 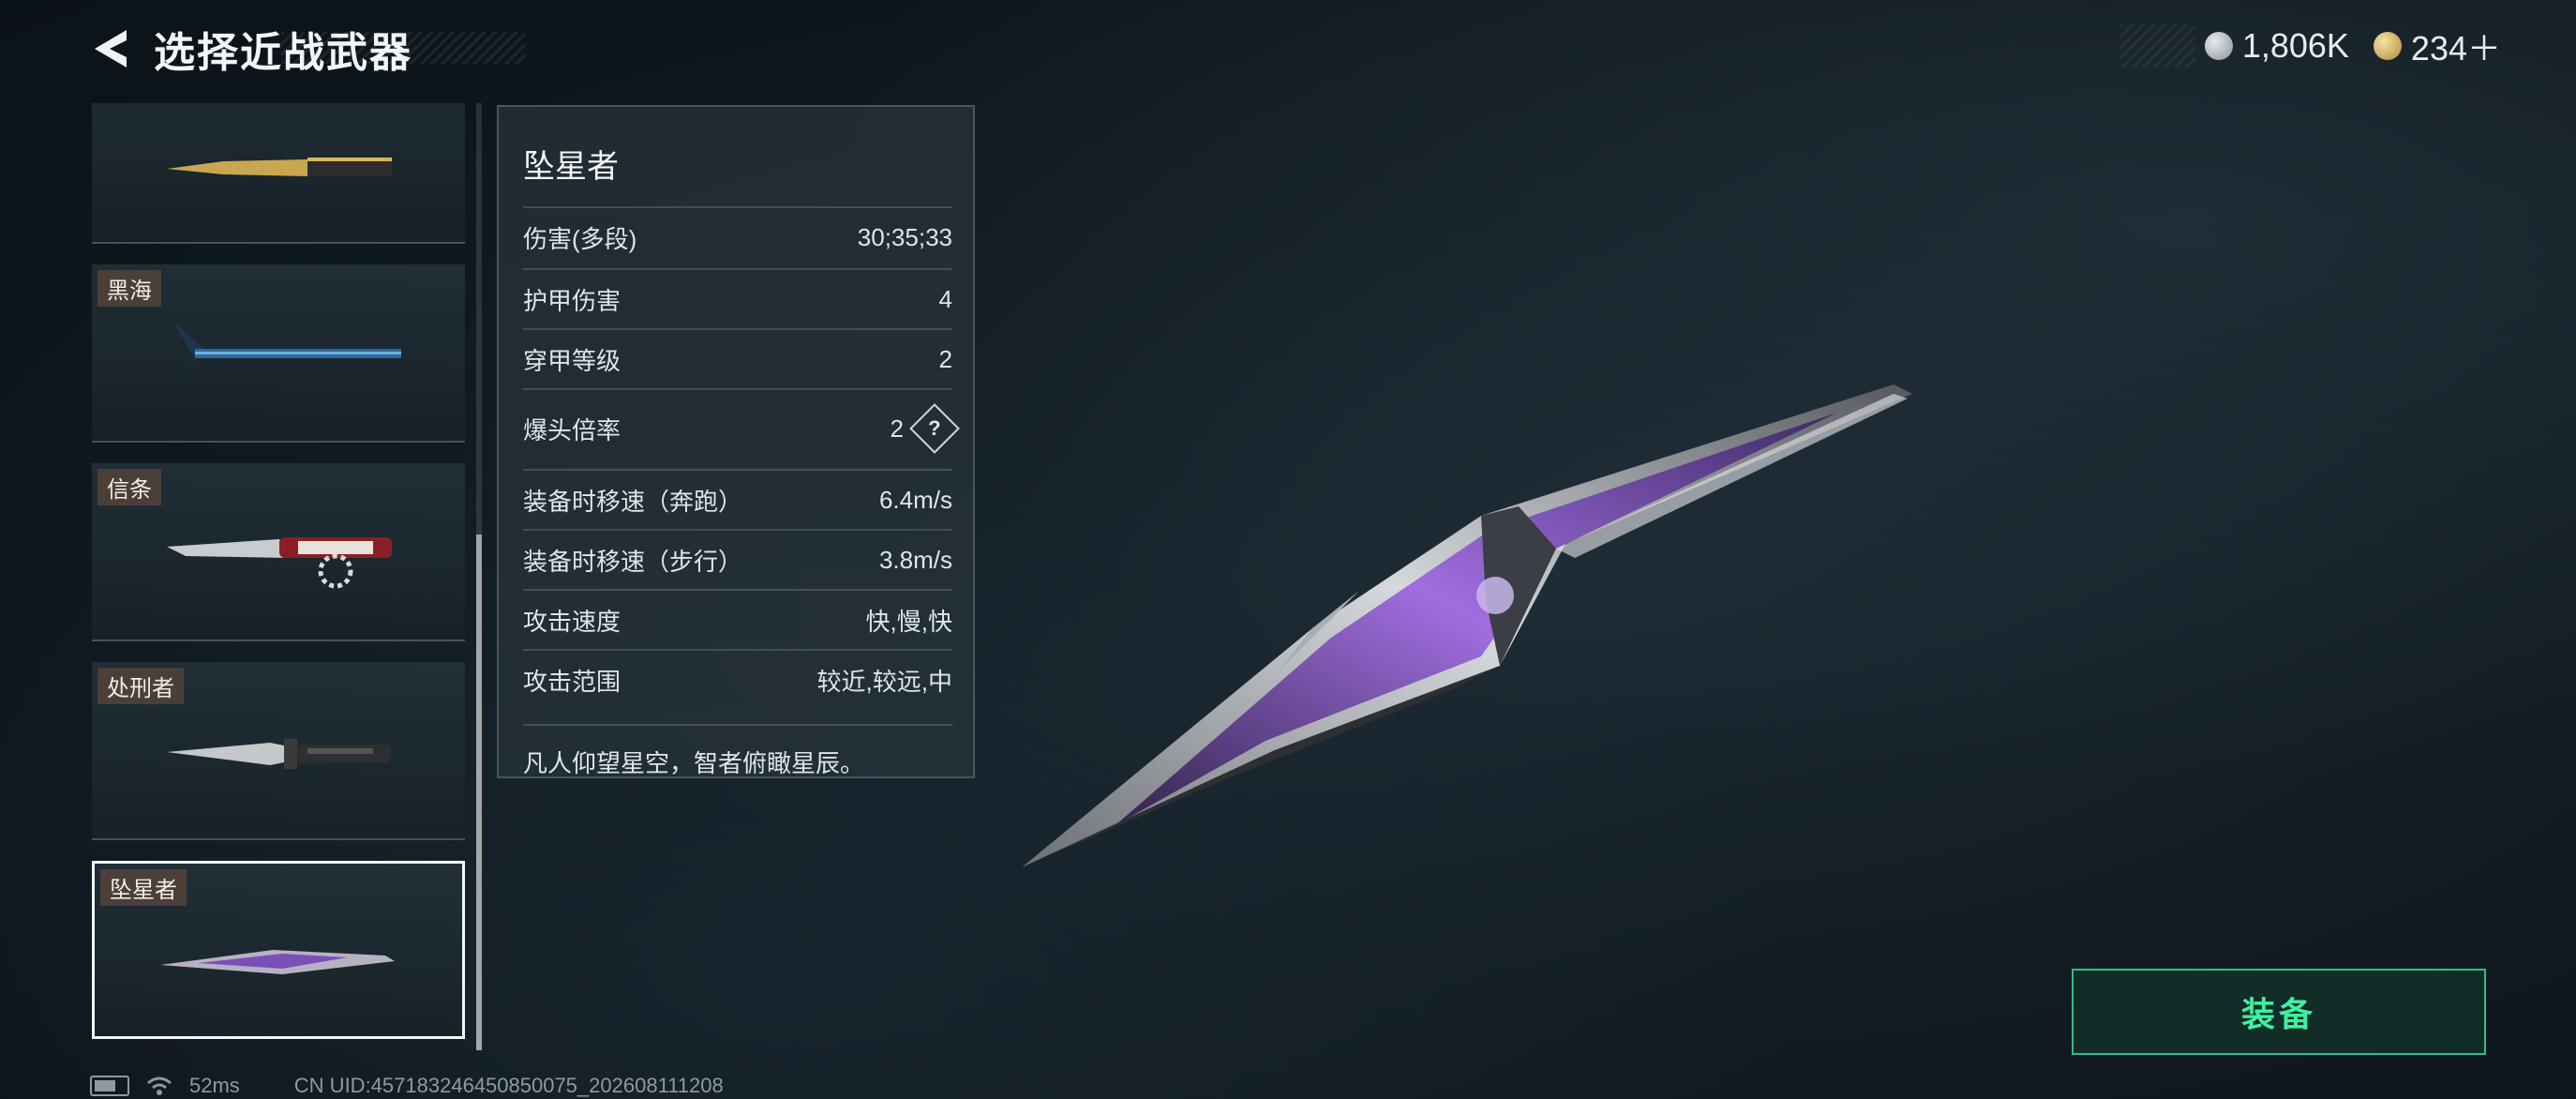 I want to click on weapon-list: 黑海 信条 处刑者 坠星者, so click(x=280, y=576).